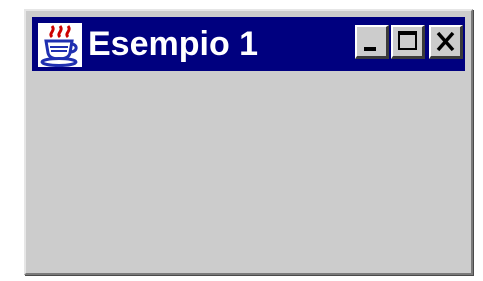 The width and height of the screenshot is (483, 281). What do you see at coordinates (372, 42) in the screenshot?
I see `minimize-button` at bounding box center [372, 42].